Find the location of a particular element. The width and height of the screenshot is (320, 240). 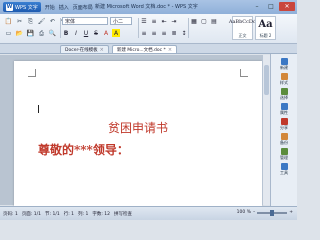

style-name: 标题 2 is located at coordinates (265, 35).